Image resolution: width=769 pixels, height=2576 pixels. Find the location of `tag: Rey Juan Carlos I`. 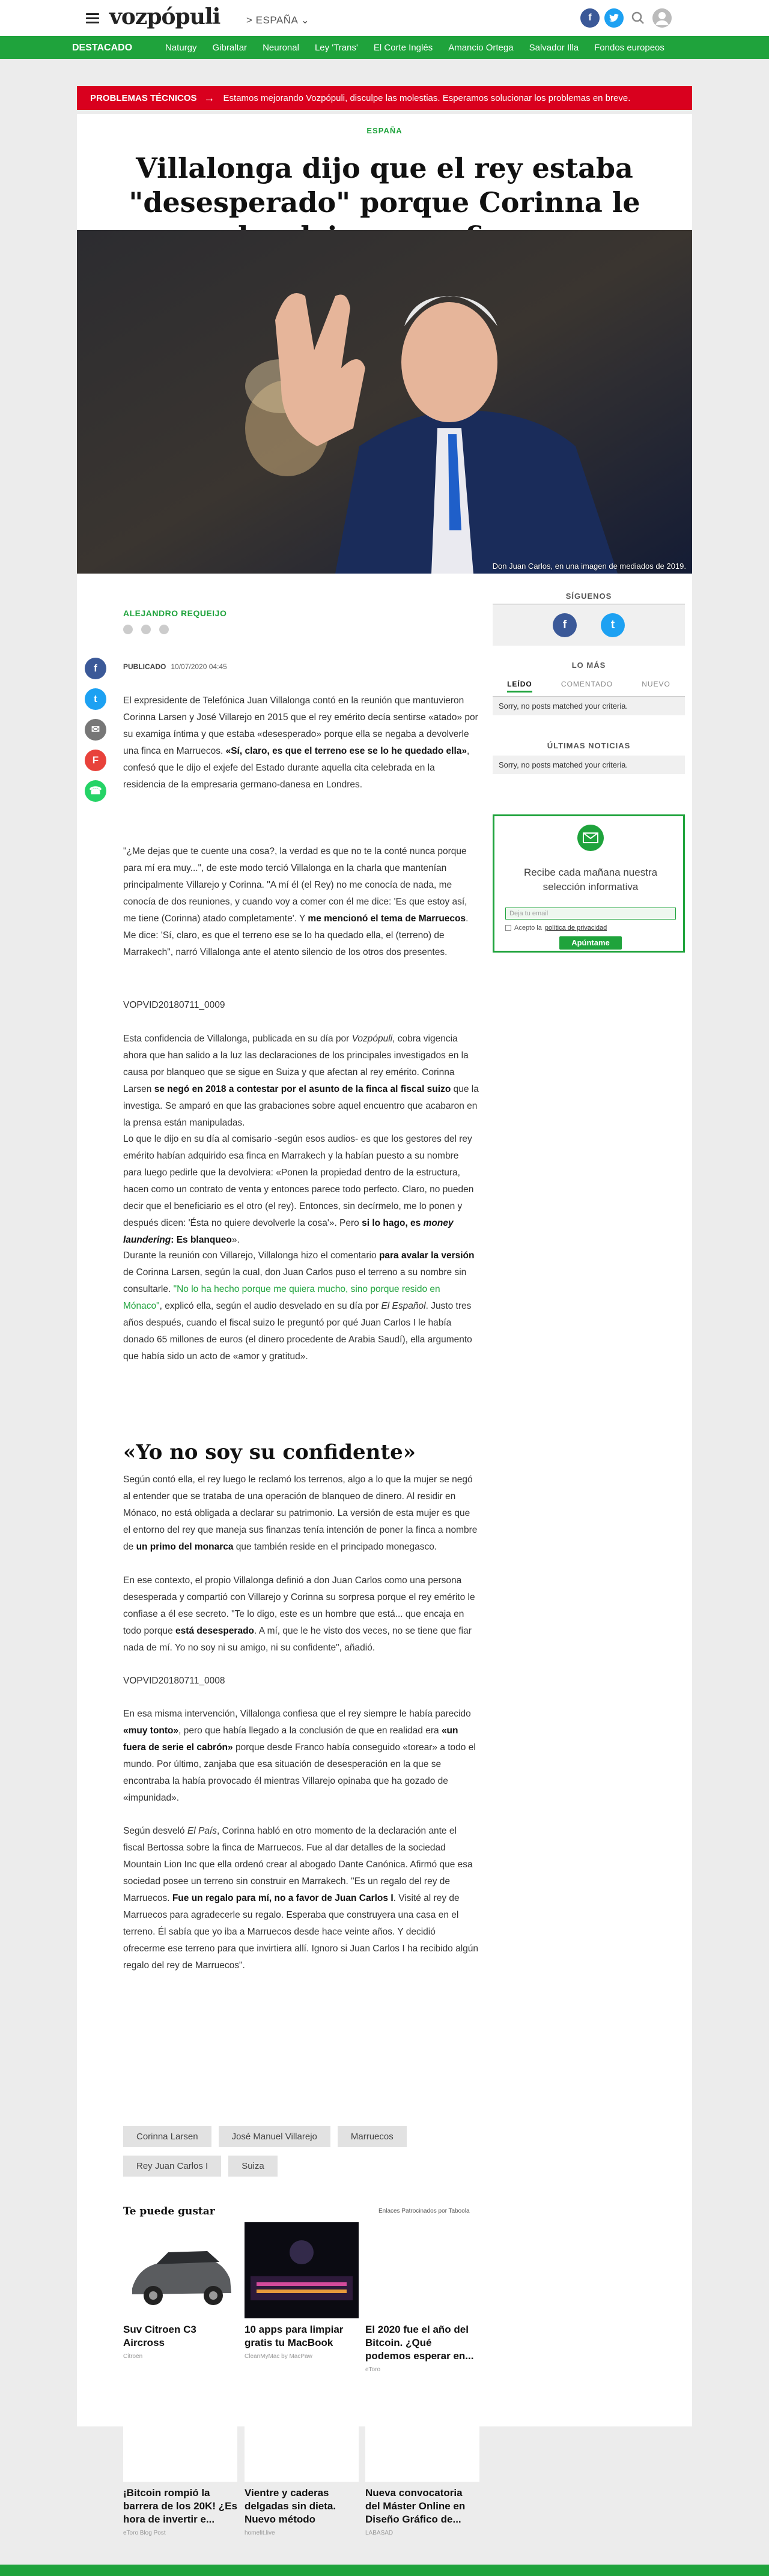

tag: Rey Juan Carlos I is located at coordinates (172, 2166).